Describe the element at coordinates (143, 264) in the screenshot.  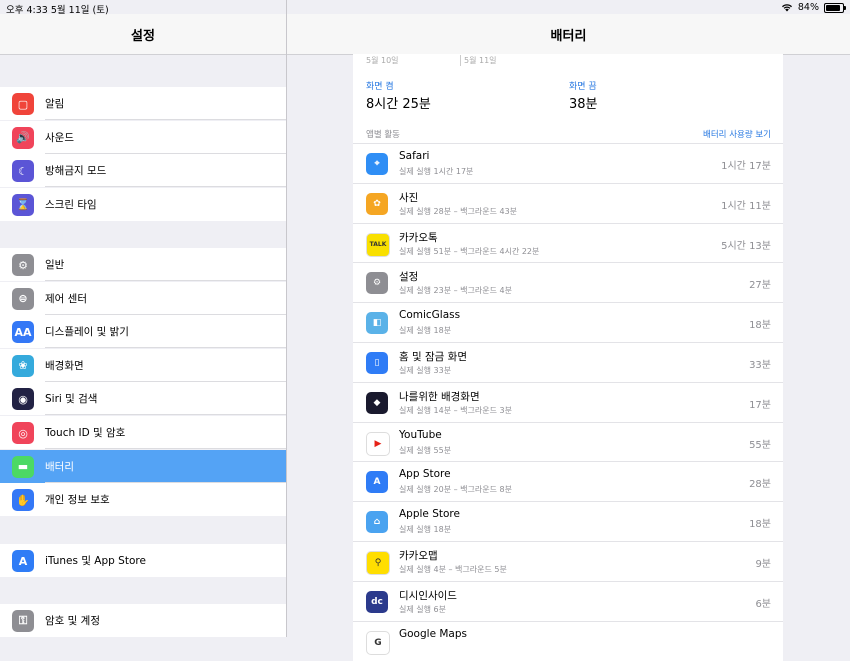
I see `sidebar-item: ⚙ 일반` at that location.